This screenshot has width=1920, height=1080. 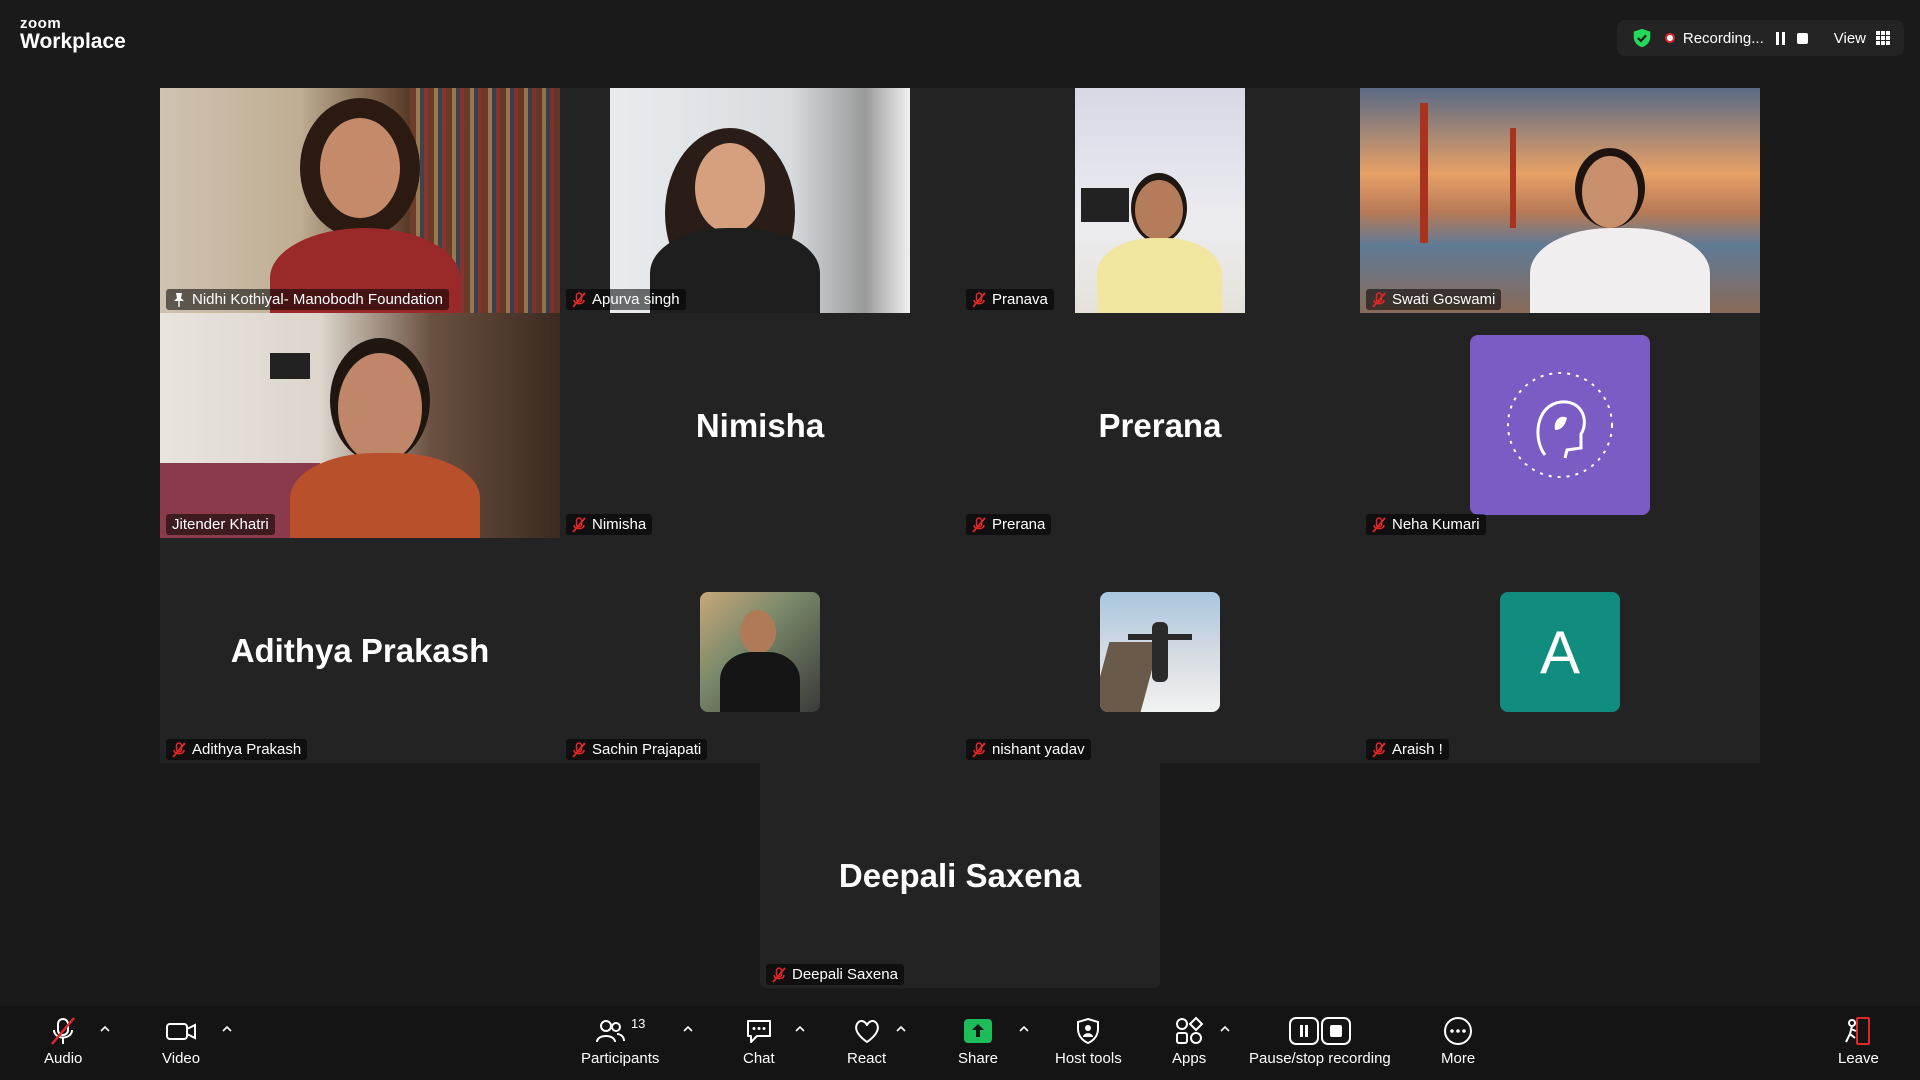 What do you see at coordinates (1024, 1029) in the screenshot?
I see `share-options-caret-icon` at bounding box center [1024, 1029].